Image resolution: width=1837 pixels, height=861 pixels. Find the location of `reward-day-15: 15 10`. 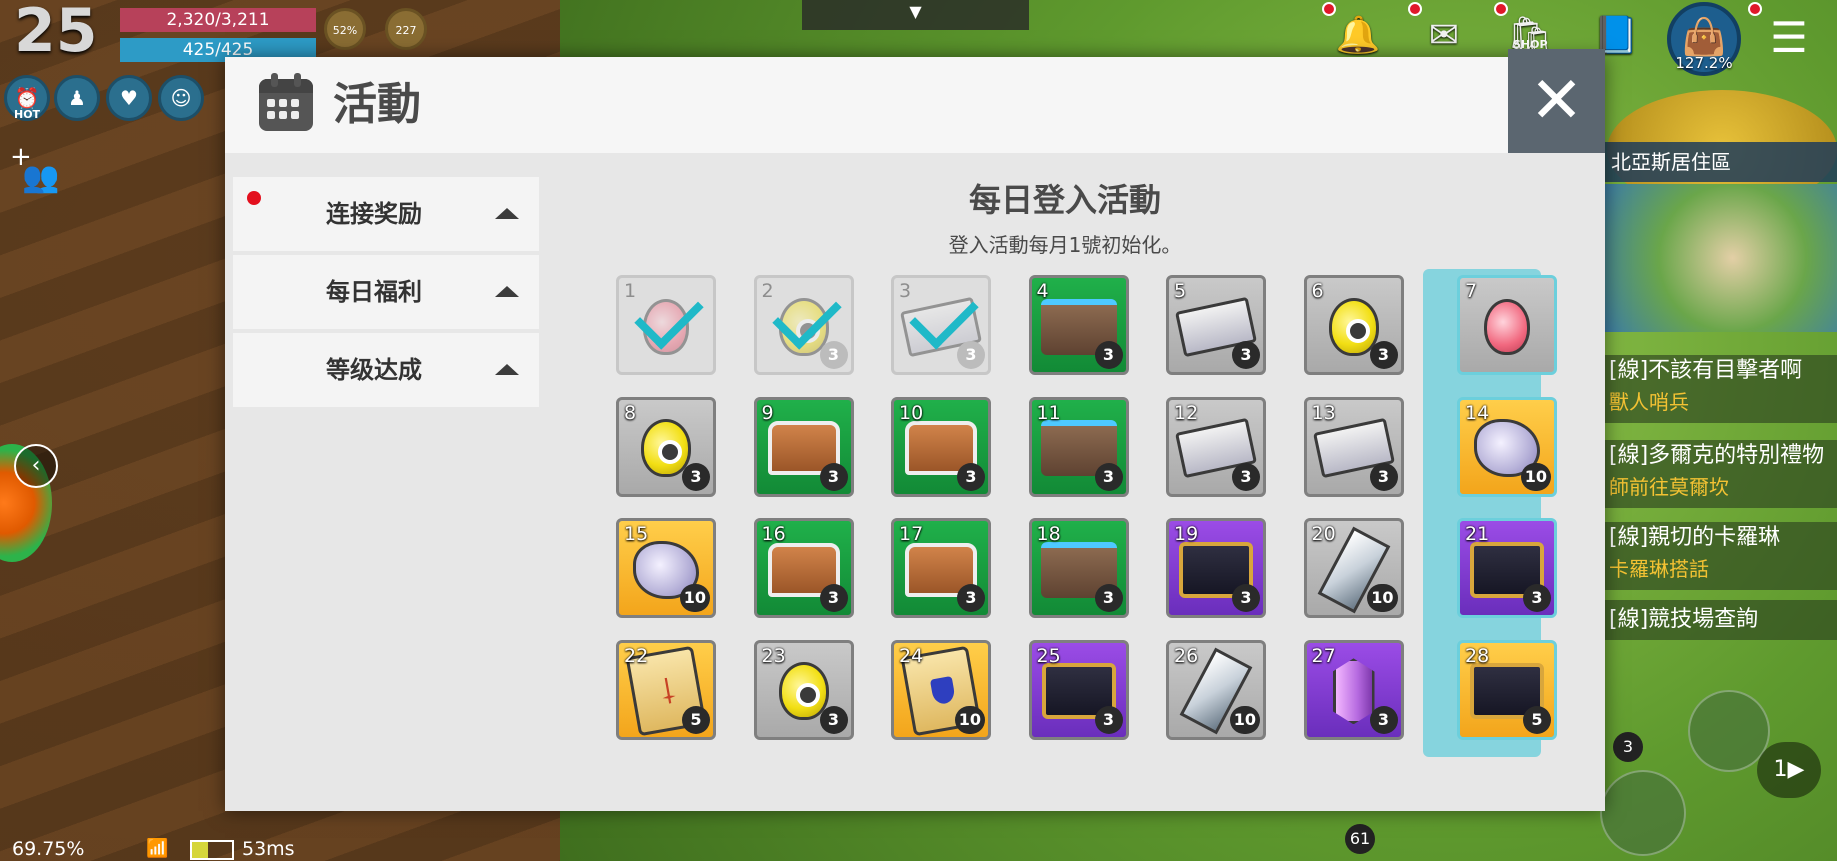

reward-day-15: 15 10 is located at coordinates (666, 568).